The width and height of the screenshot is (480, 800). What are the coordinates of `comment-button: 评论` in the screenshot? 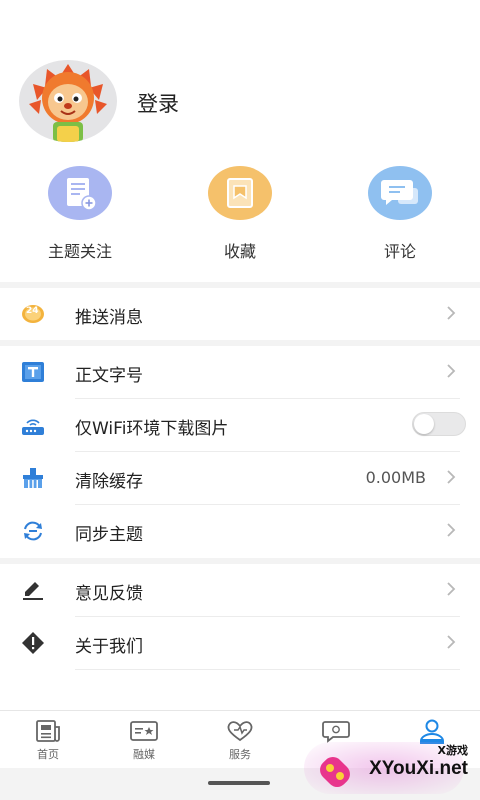 It's located at (400, 214).